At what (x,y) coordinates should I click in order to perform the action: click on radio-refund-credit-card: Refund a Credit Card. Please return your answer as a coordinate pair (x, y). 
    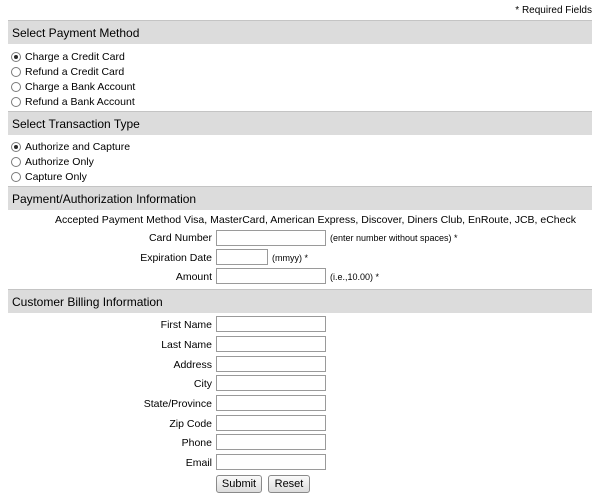
    Looking at the image, I should click on (67, 72).